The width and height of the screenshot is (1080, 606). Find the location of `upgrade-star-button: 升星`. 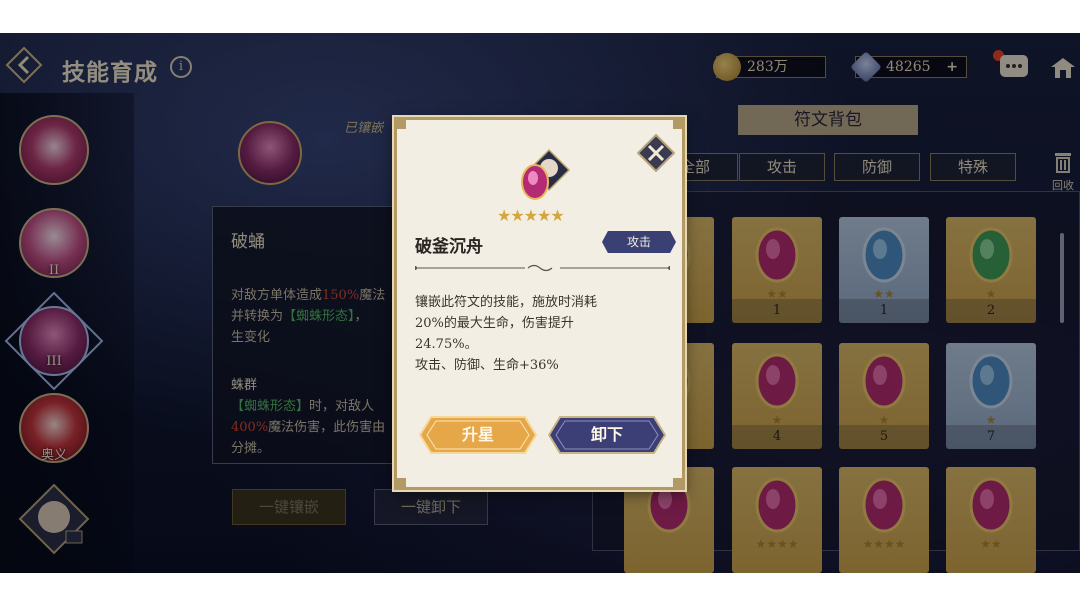

upgrade-star-button: 升星 is located at coordinates (478, 435).